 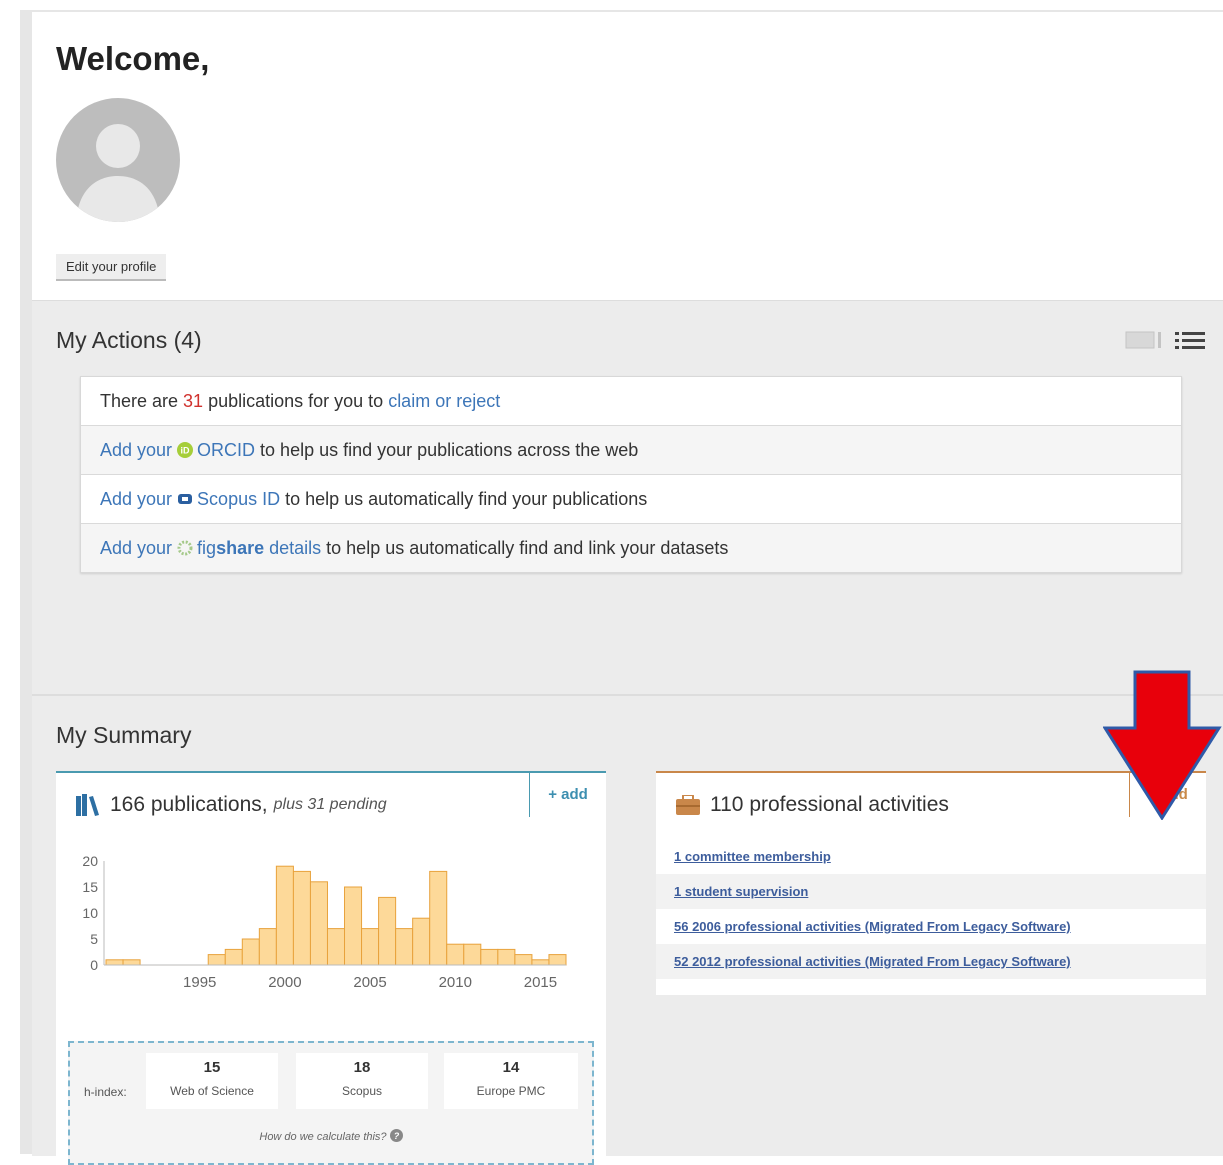 I want to click on action-text: There are, so click(x=141, y=401).